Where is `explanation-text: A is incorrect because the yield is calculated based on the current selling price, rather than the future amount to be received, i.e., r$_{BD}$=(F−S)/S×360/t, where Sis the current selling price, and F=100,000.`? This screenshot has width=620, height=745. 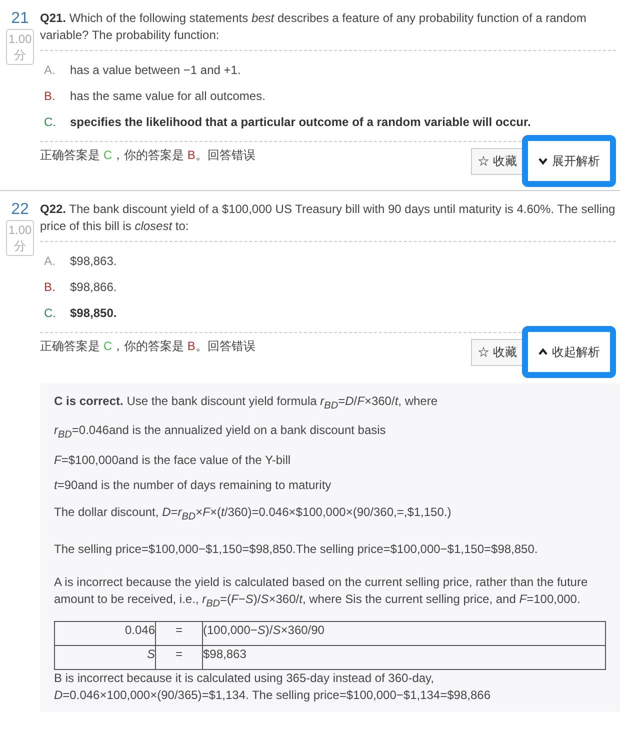 explanation-text: A is incorrect because the yield is calculated based on the current selling price, rather than the future amount to be received, i.e., r$_{BD}$=(F−S)/S×360/t, where Sis the current selling price, and F=100,000. is located at coordinates (321, 593).